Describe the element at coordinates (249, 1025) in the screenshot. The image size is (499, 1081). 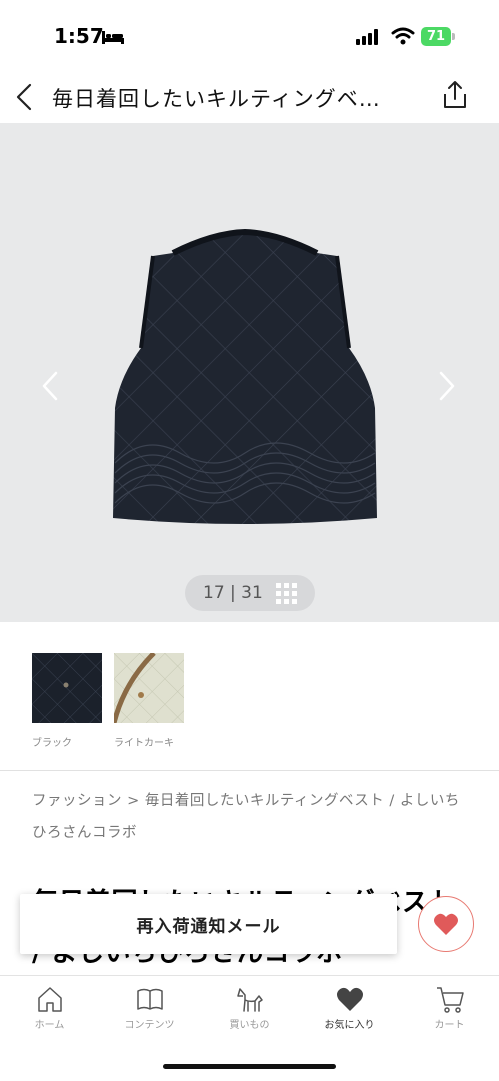
I see `tab-label-shopping: 買いもの` at that location.